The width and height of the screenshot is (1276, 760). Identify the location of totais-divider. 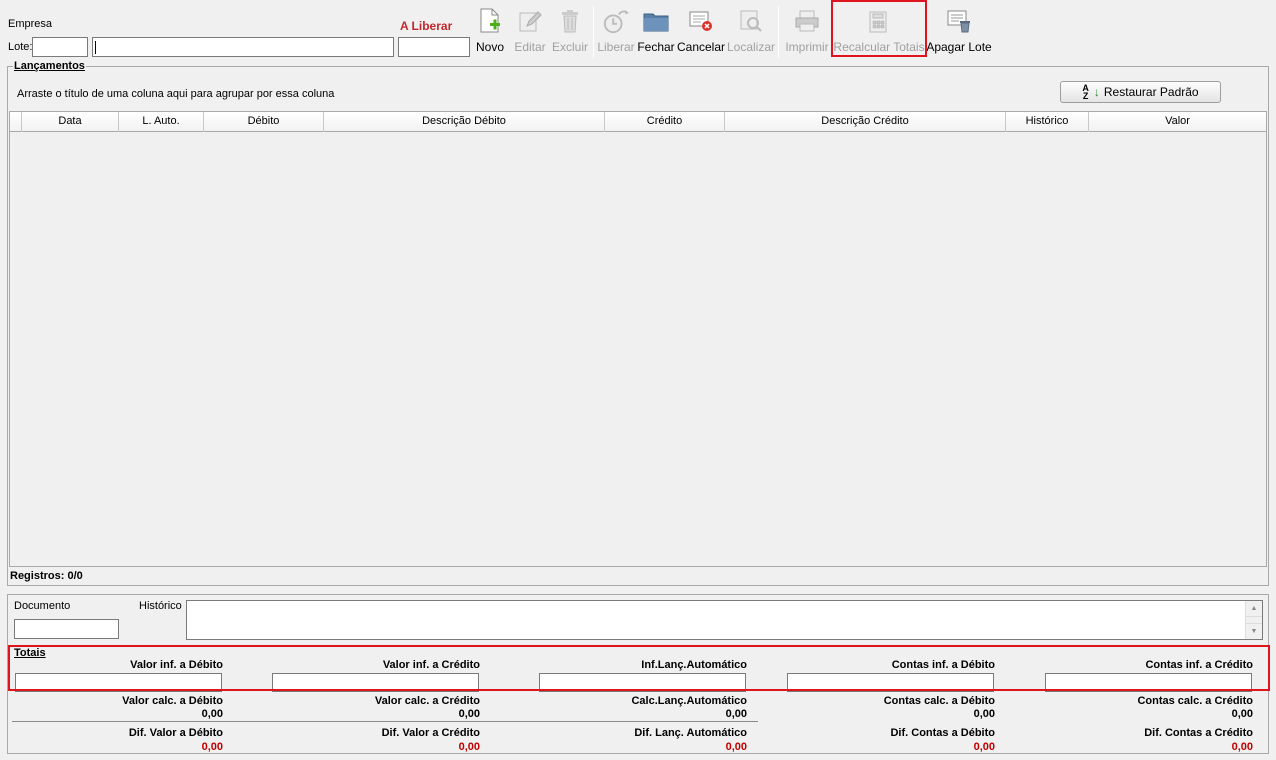
(385, 721).